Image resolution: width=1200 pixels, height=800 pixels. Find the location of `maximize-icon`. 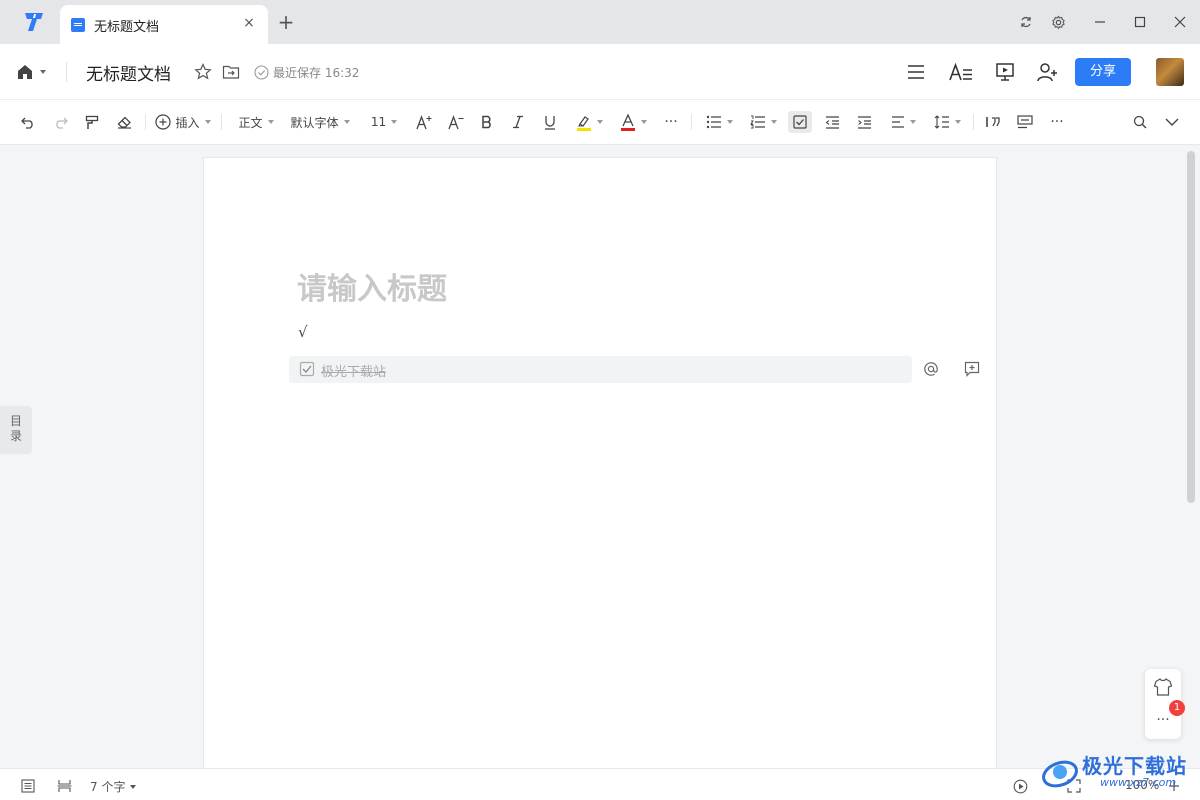

maximize-icon is located at coordinates (1140, 22).